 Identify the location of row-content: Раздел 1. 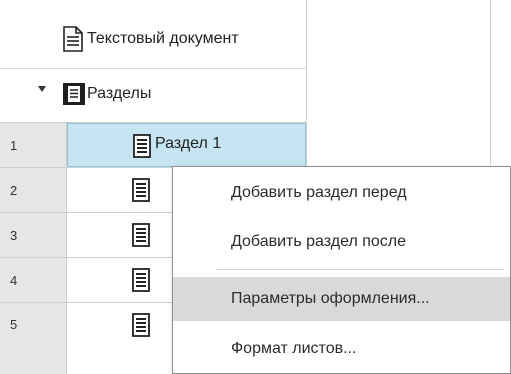
(186, 145).